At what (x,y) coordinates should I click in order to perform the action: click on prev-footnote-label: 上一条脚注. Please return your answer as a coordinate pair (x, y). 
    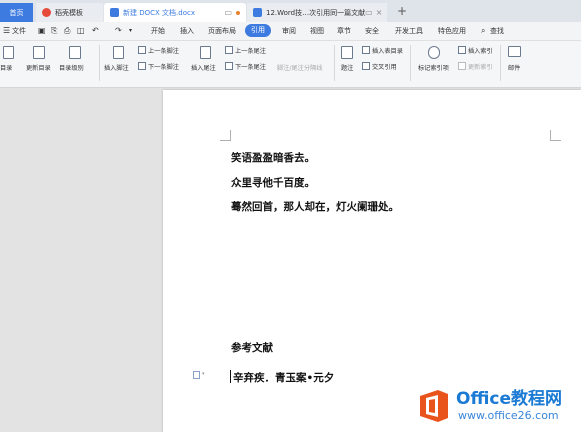
    Looking at the image, I should click on (163, 51).